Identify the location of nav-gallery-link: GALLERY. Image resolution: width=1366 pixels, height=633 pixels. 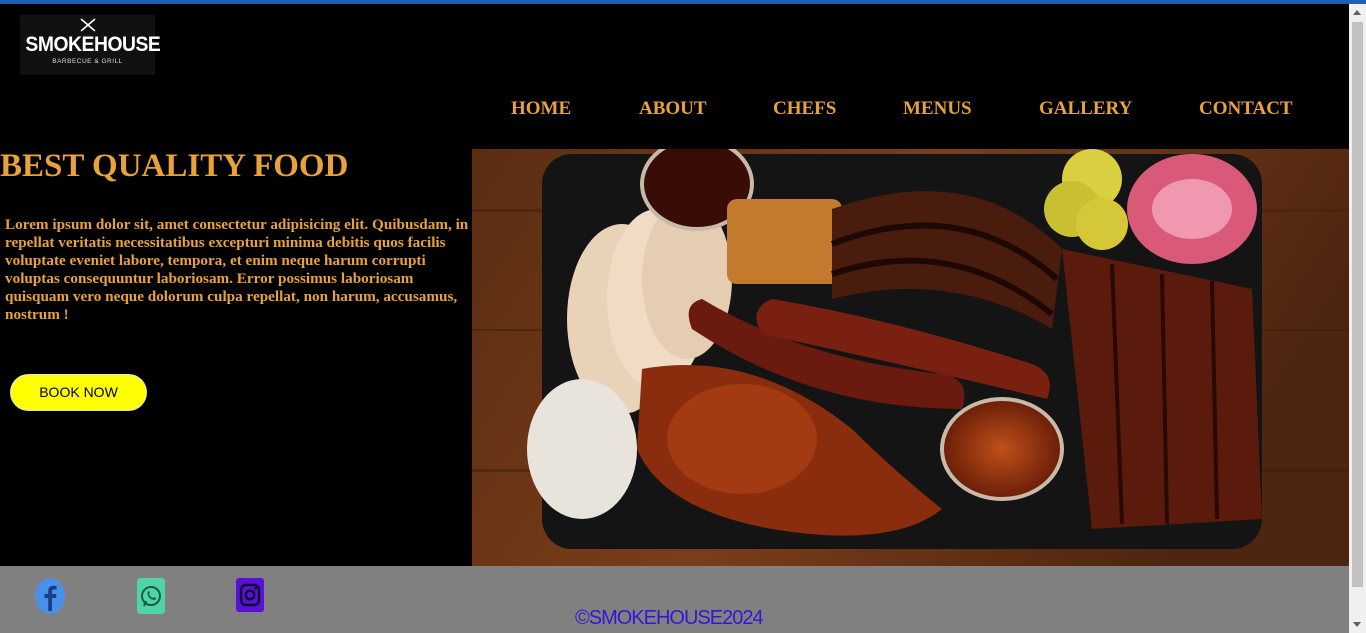
(1085, 109).